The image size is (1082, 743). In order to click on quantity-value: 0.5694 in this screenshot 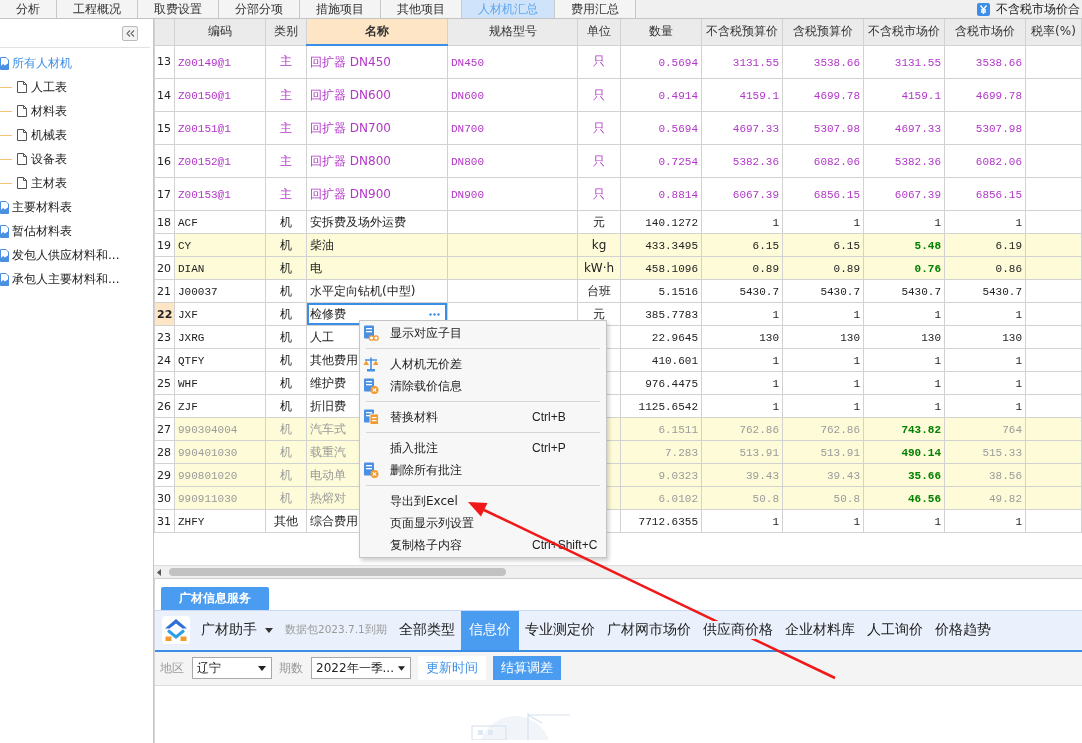, I will do `click(678, 129)`.